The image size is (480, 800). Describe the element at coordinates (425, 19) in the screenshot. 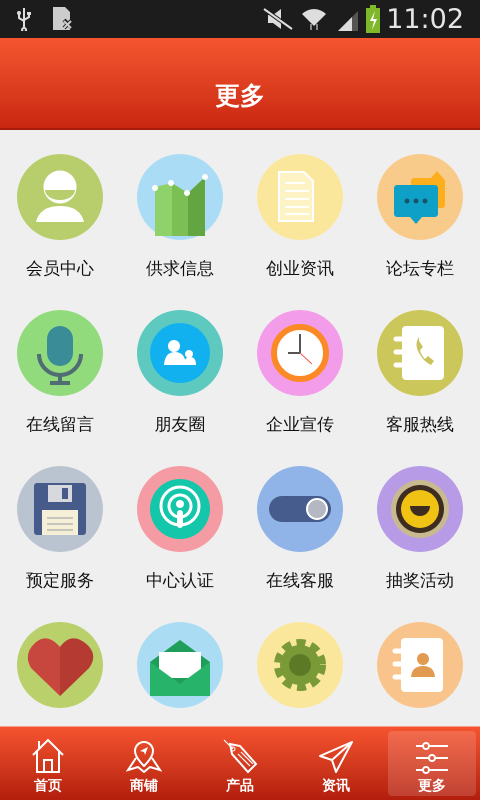

I see `status-time: 11:02` at that location.